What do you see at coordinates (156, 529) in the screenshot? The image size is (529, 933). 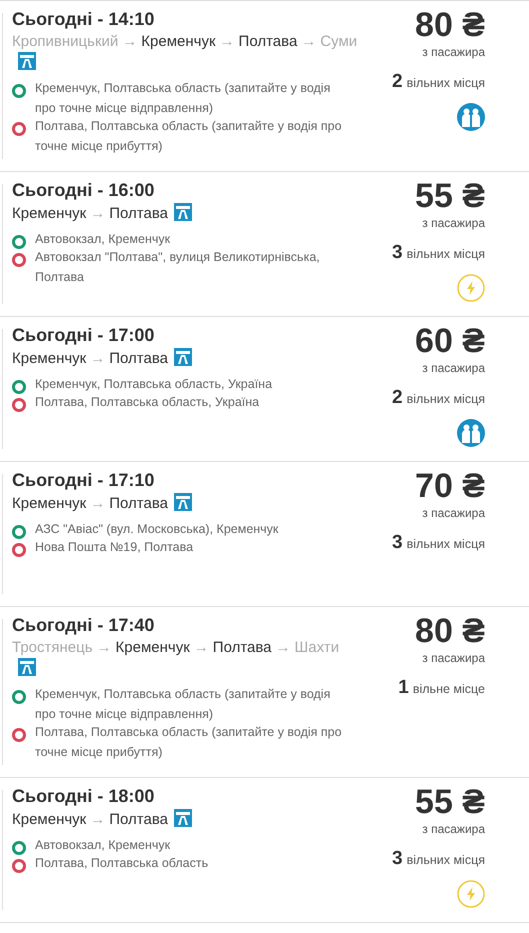 I see `stop-address: АЗС "Авіас" (вул. Московська), Кременчук` at bounding box center [156, 529].